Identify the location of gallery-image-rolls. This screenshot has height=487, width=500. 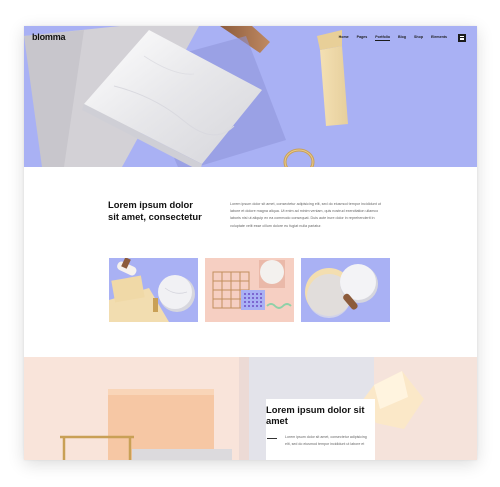
(153, 290).